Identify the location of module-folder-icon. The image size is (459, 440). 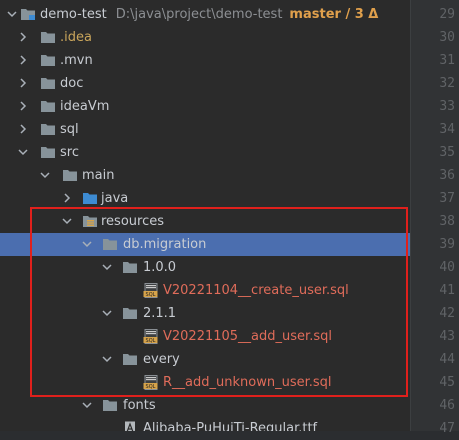
(28, 14).